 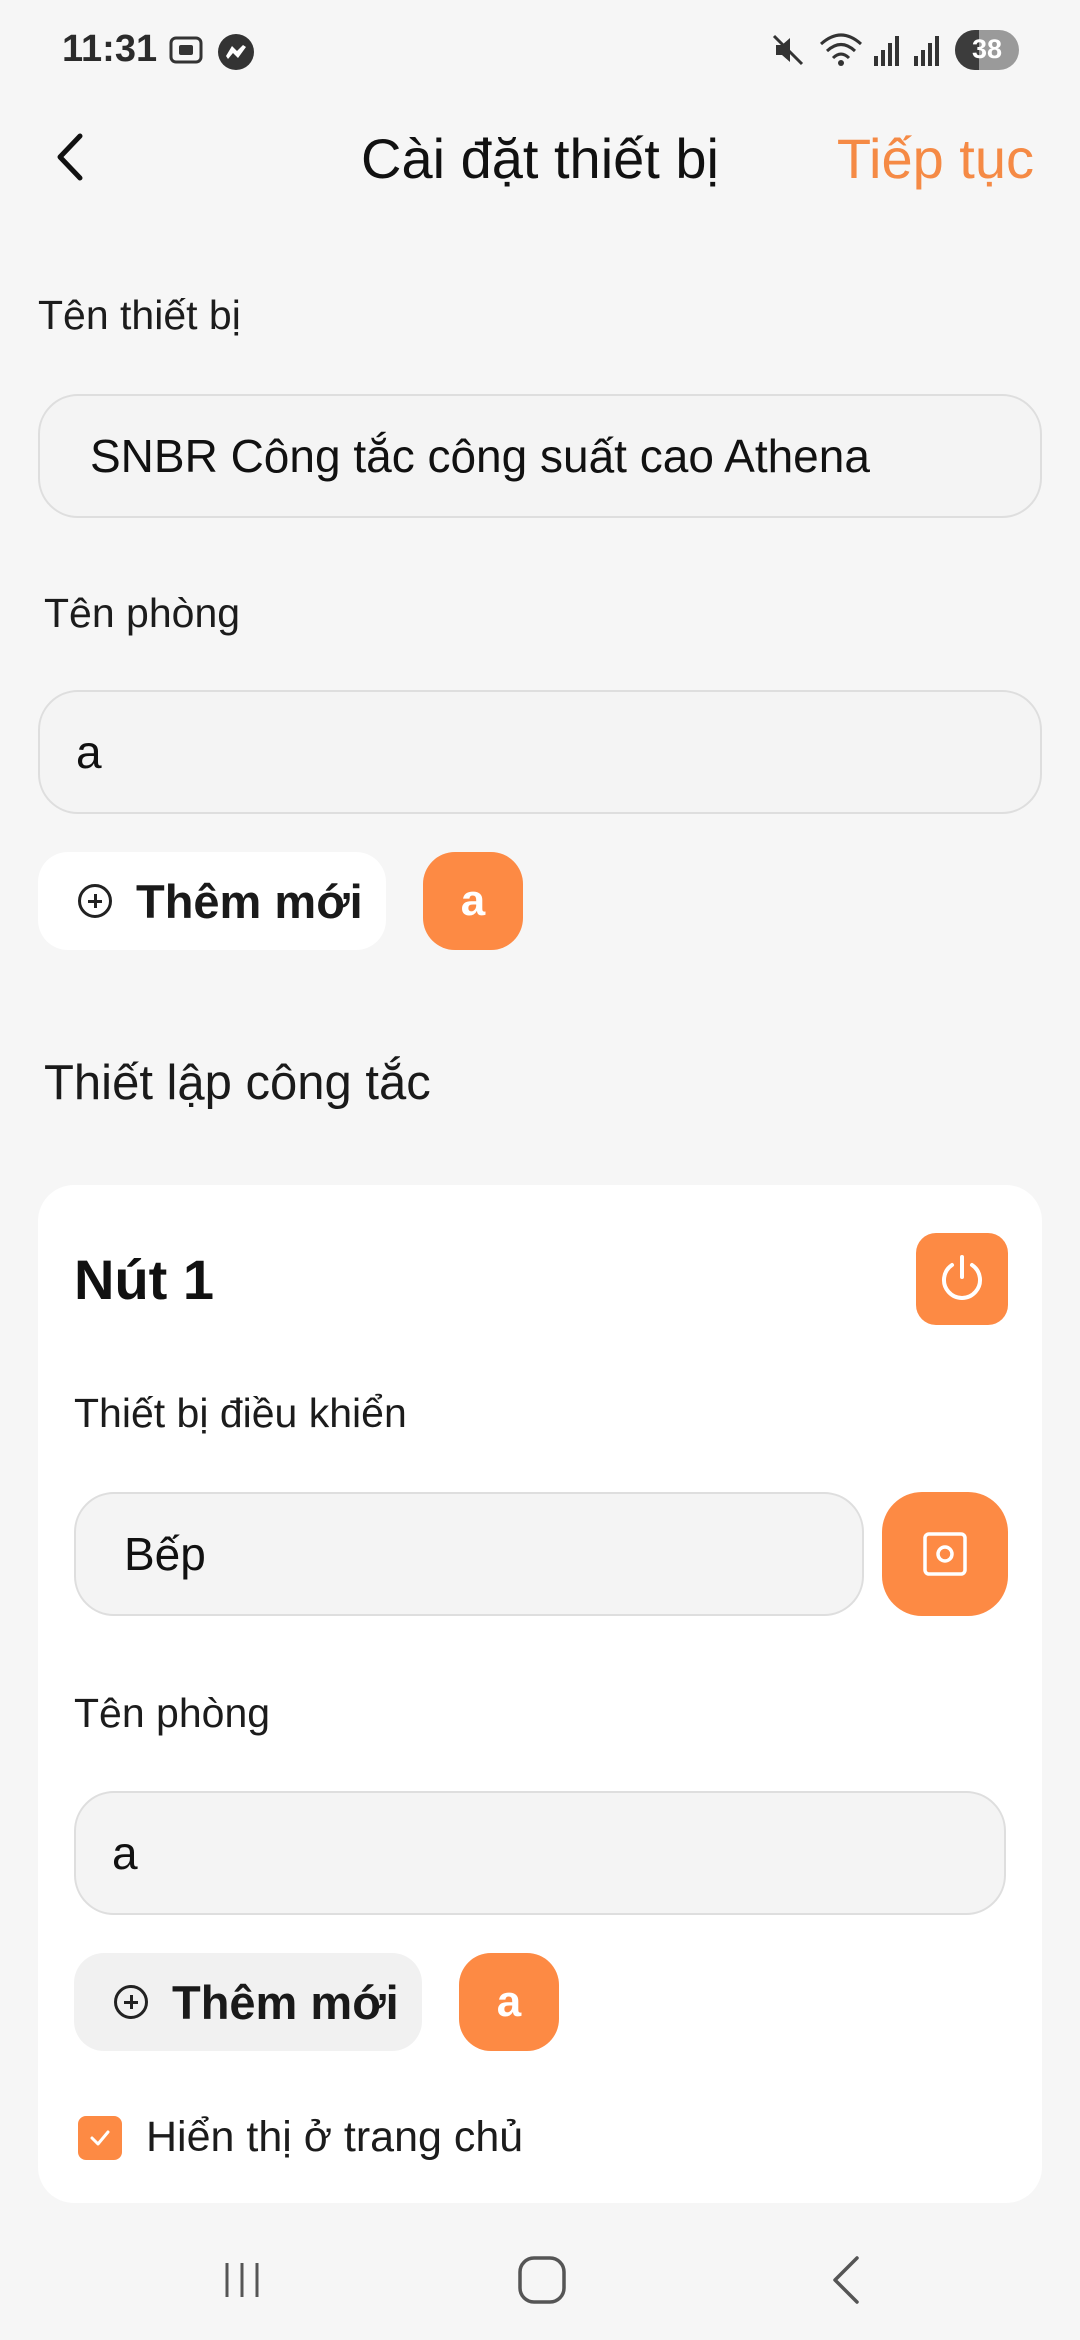 What do you see at coordinates (240, 1413) in the screenshot?
I see `control-device-label: Thiết bị điều khiển` at bounding box center [240, 1413].